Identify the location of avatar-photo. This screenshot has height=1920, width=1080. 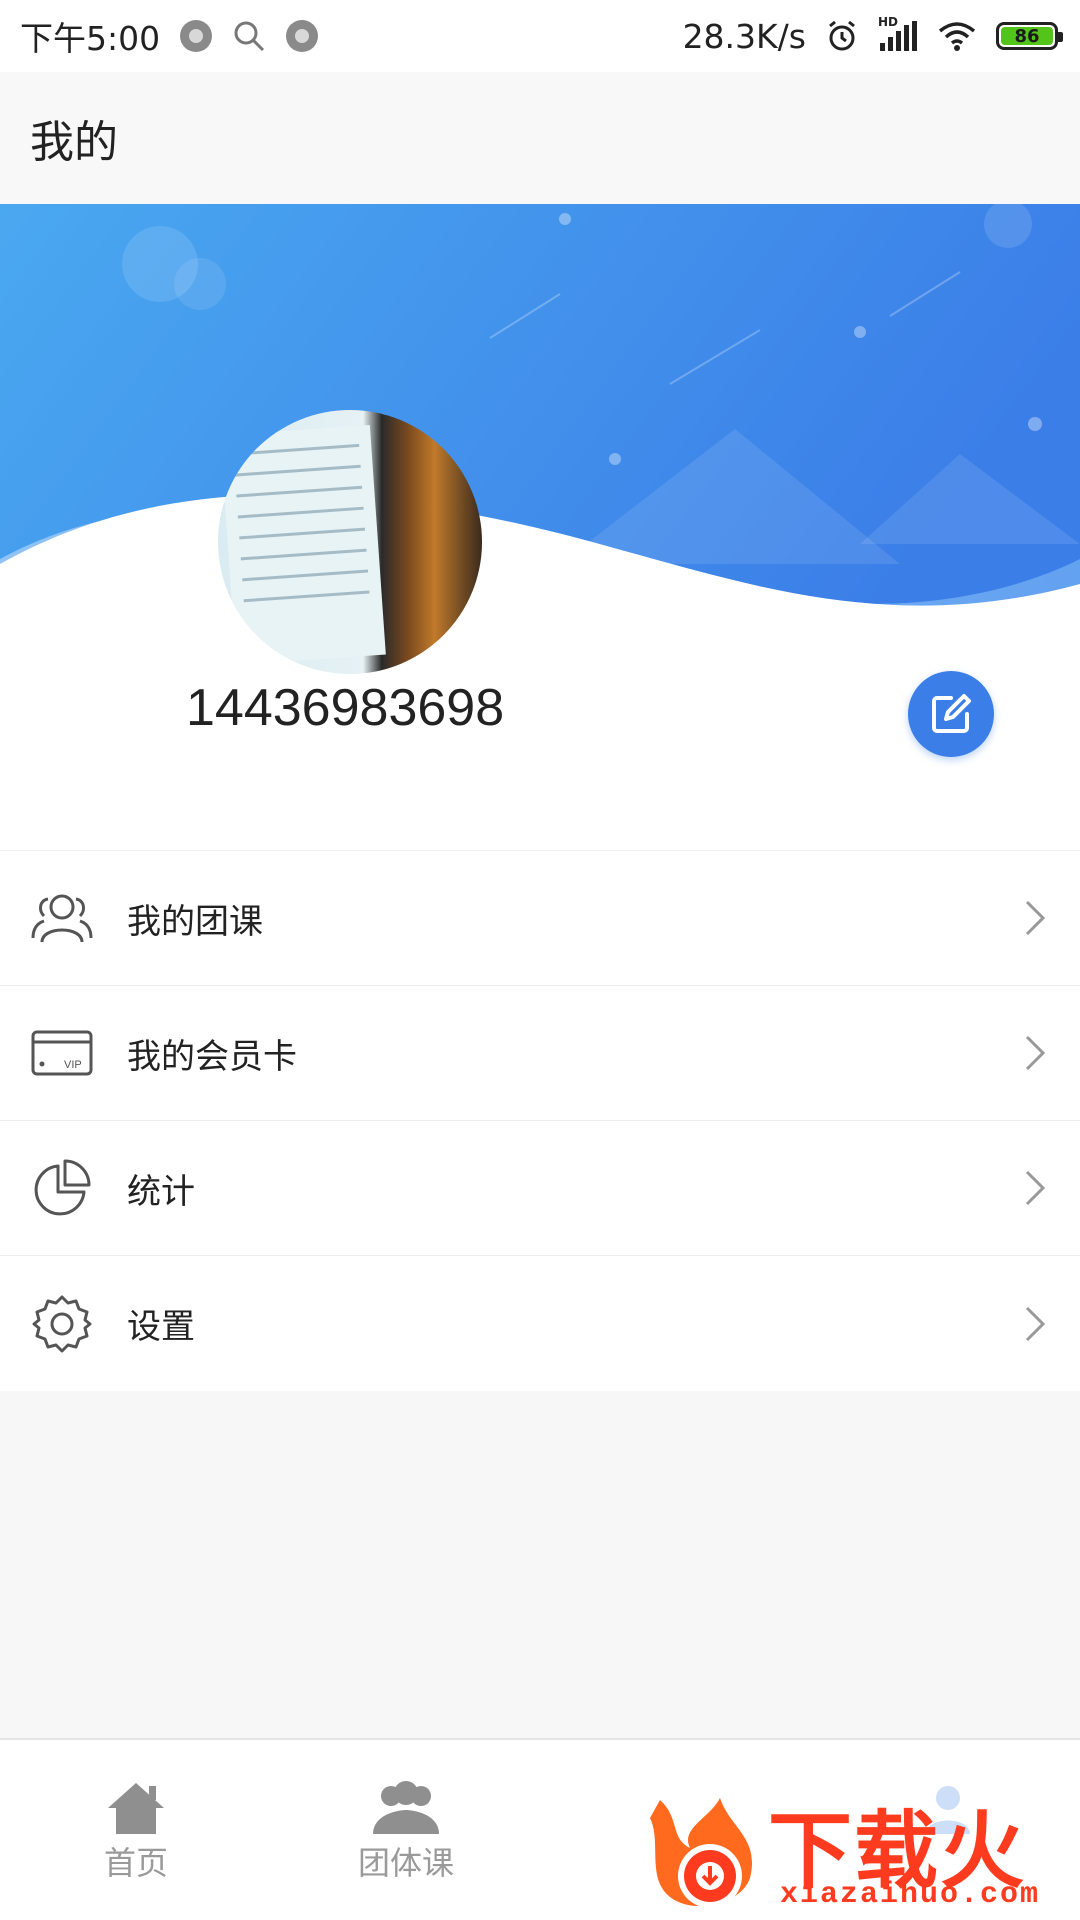
(303, 545).